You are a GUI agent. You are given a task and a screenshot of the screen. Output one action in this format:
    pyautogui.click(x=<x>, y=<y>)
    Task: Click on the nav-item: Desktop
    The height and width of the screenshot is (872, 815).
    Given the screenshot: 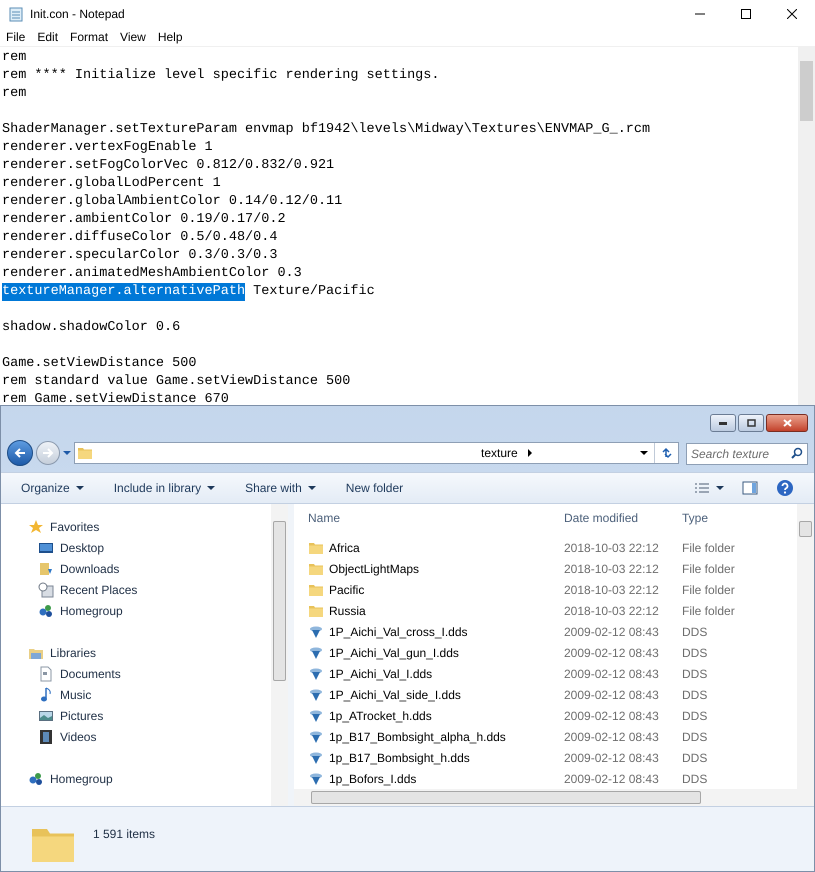 What is the action you would take?
    pyautogui.click(x=82, y=547)
    